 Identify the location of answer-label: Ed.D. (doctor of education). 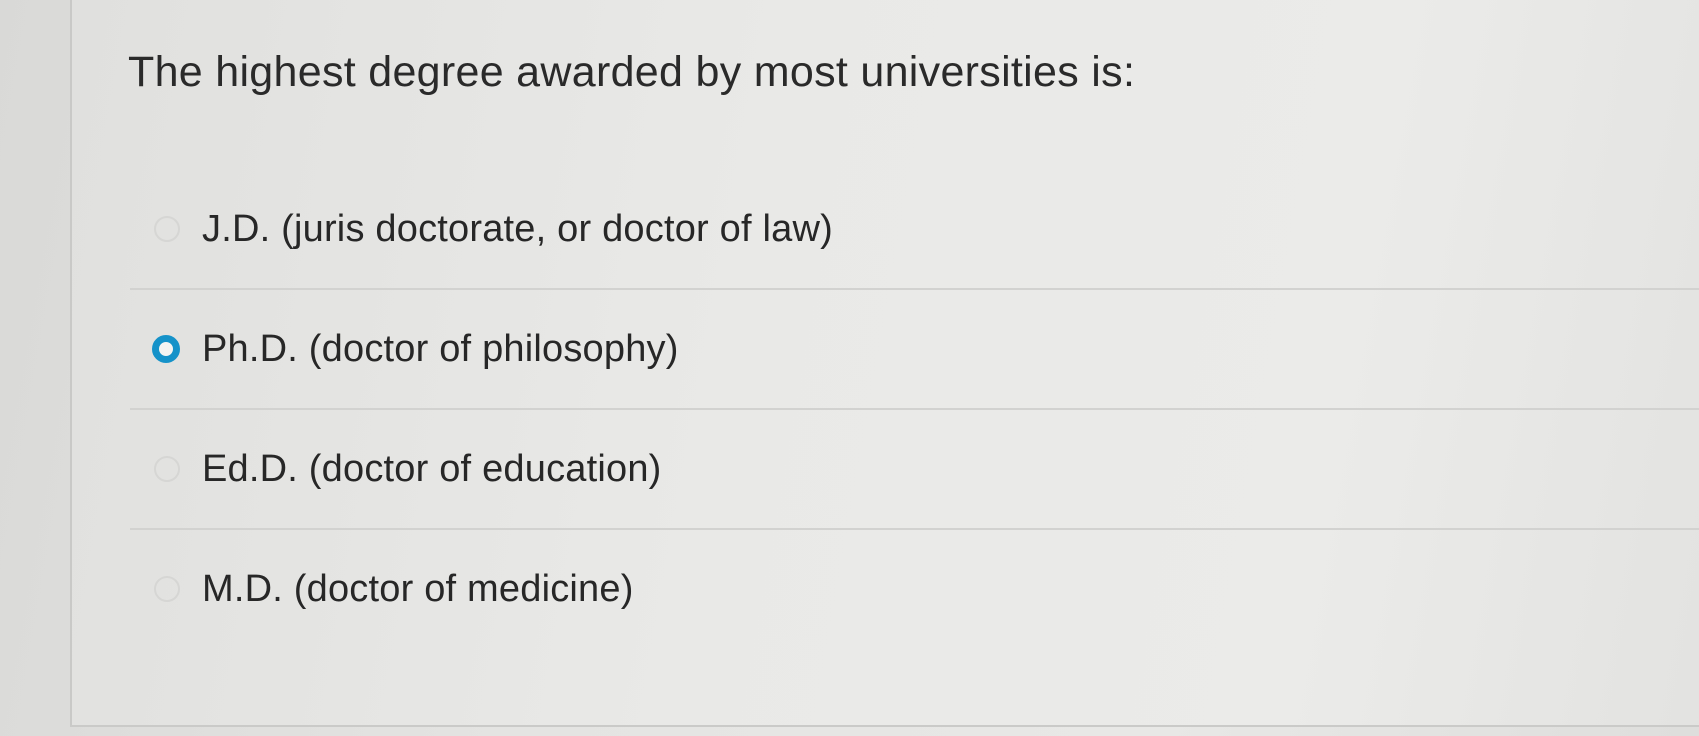
(432, 468).